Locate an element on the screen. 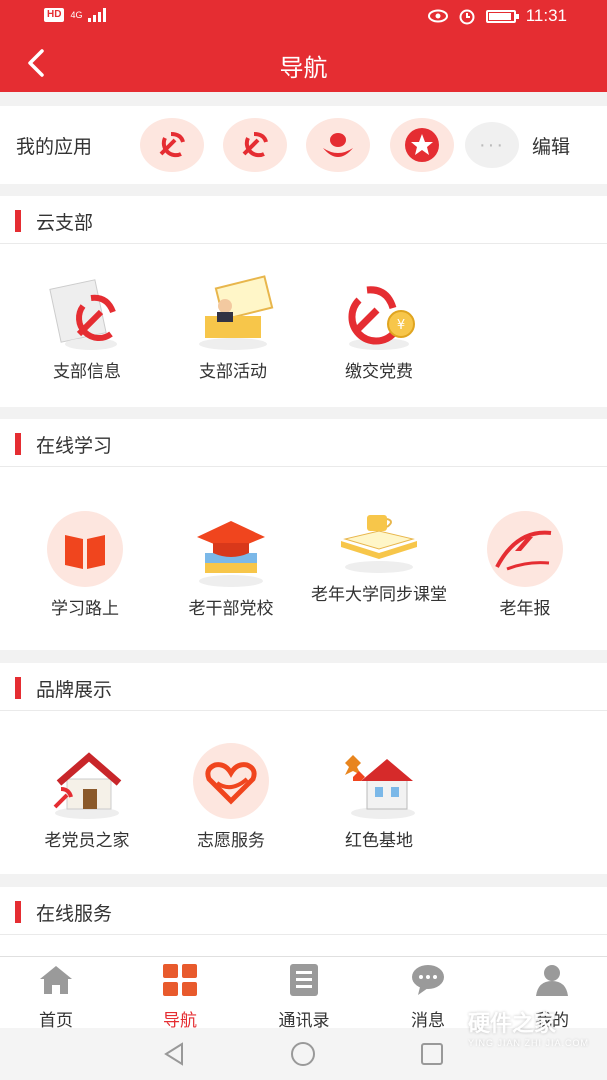 This screenshot has height=1080, width=607. nav-item-veteran-home: 老党员之家 is located at coordinates (87, 798).